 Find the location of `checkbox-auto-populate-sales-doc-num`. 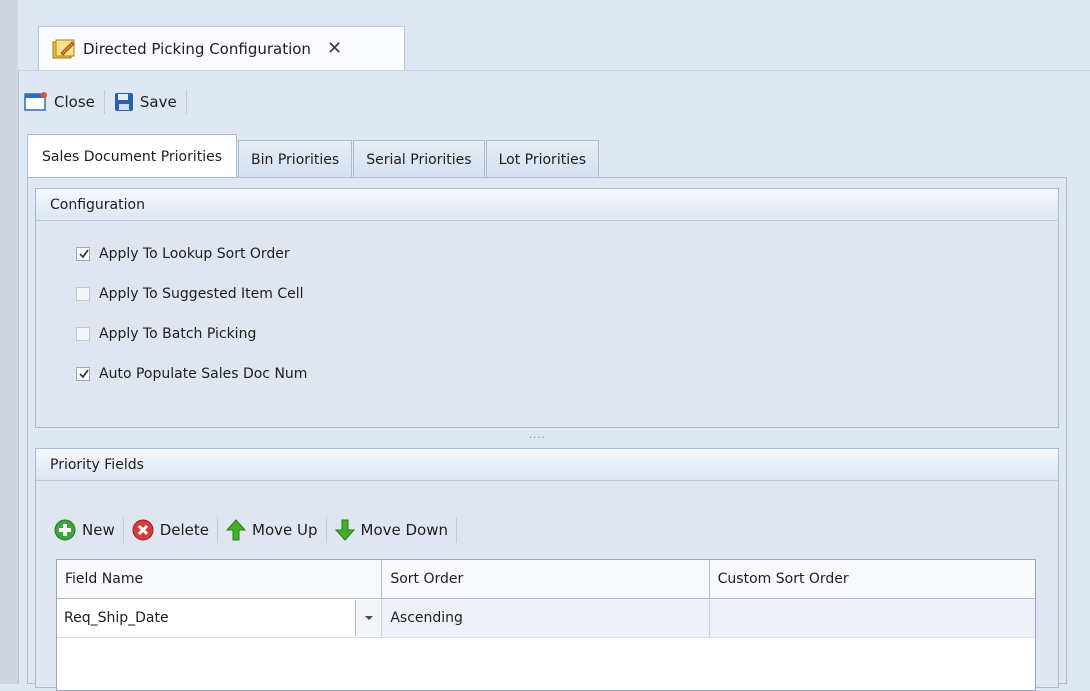

checkbox-auto-populate-sales-doc-num is located at coordinates (83, 374).